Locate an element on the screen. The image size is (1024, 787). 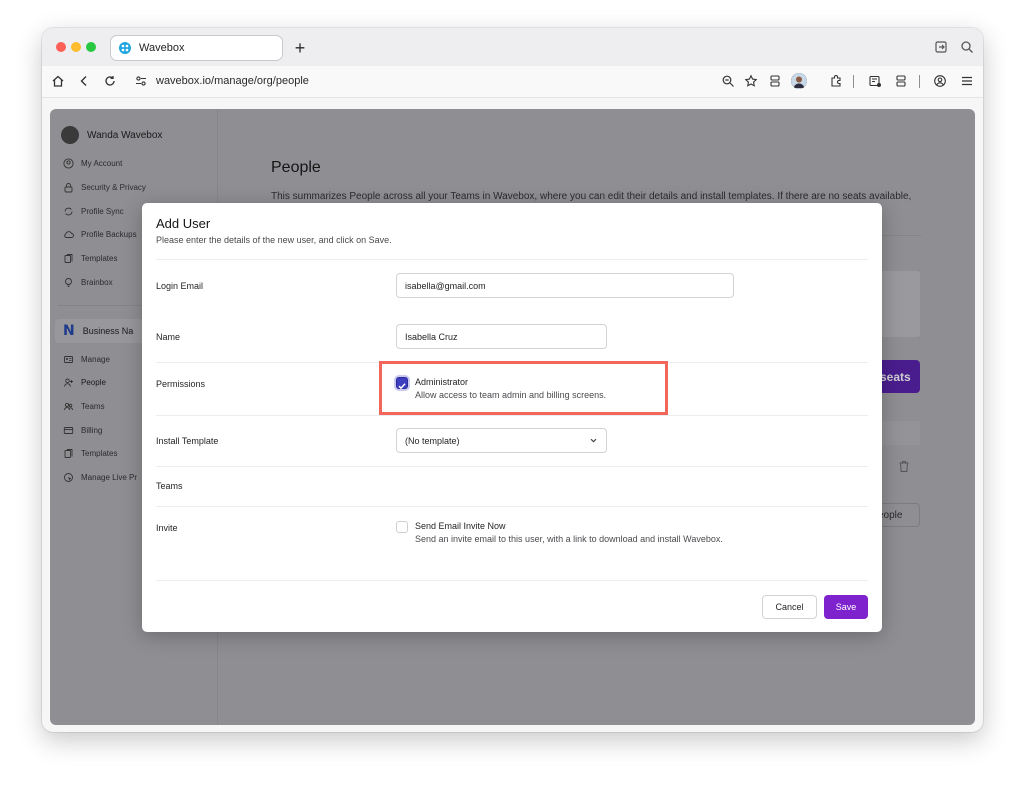
sidebar-item-security: Security & Privacy is located at coordinates (104, 187).